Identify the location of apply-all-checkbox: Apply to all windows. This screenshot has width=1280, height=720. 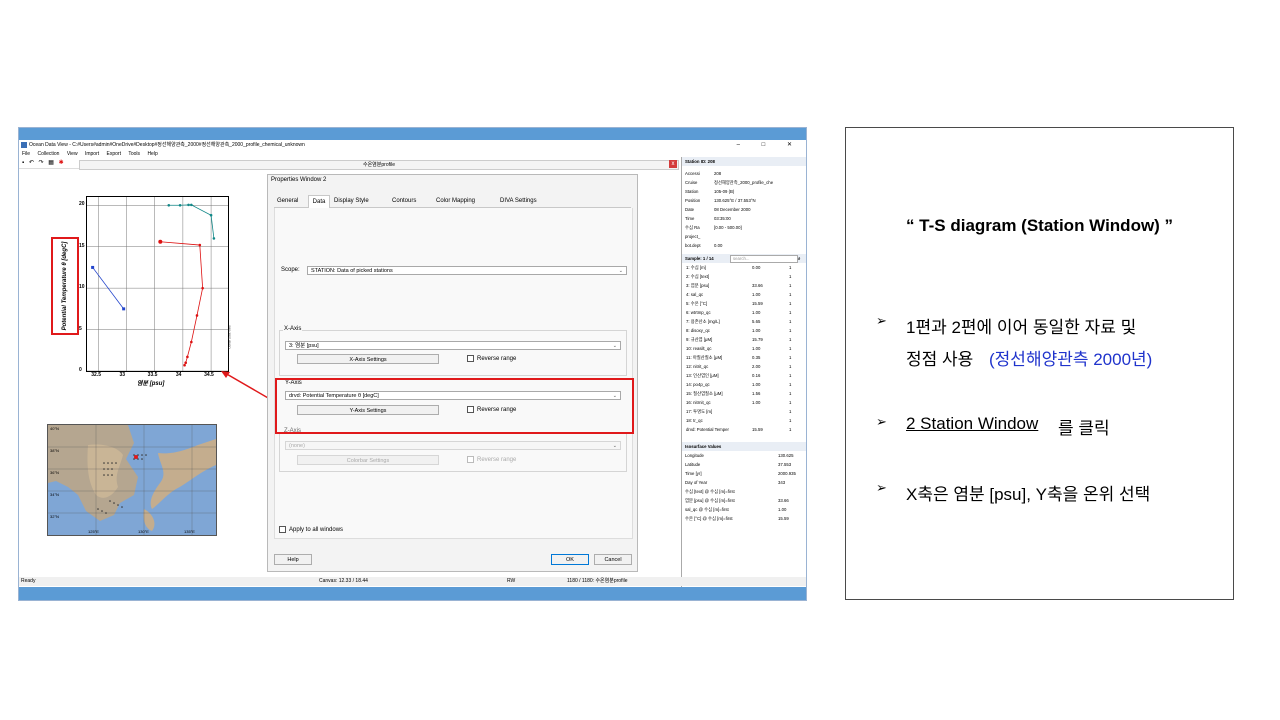
(311, 529).